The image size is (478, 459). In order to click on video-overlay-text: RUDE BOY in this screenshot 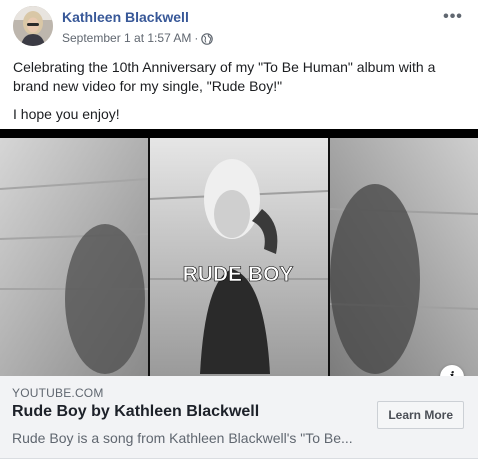, I will do `click(238, 274)`.